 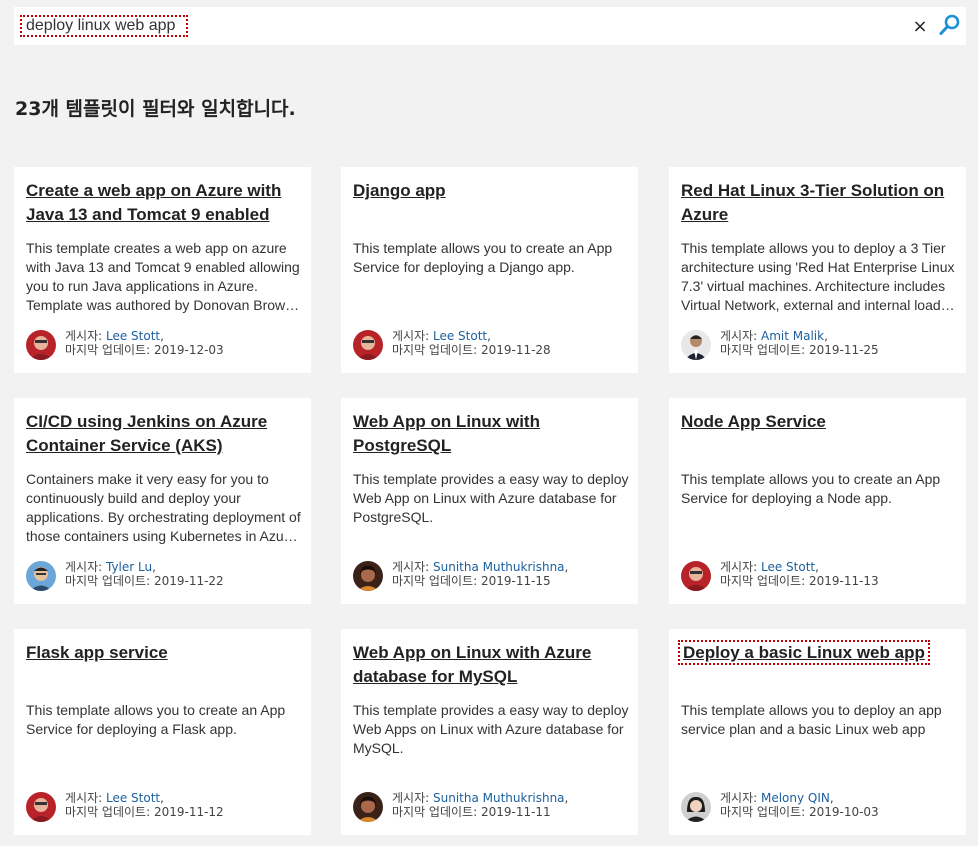 I want to click on template-meta: 게시자: Tyler Lu, 마지막 업데이트: 2019-11-22, so click(x=144, y=574).